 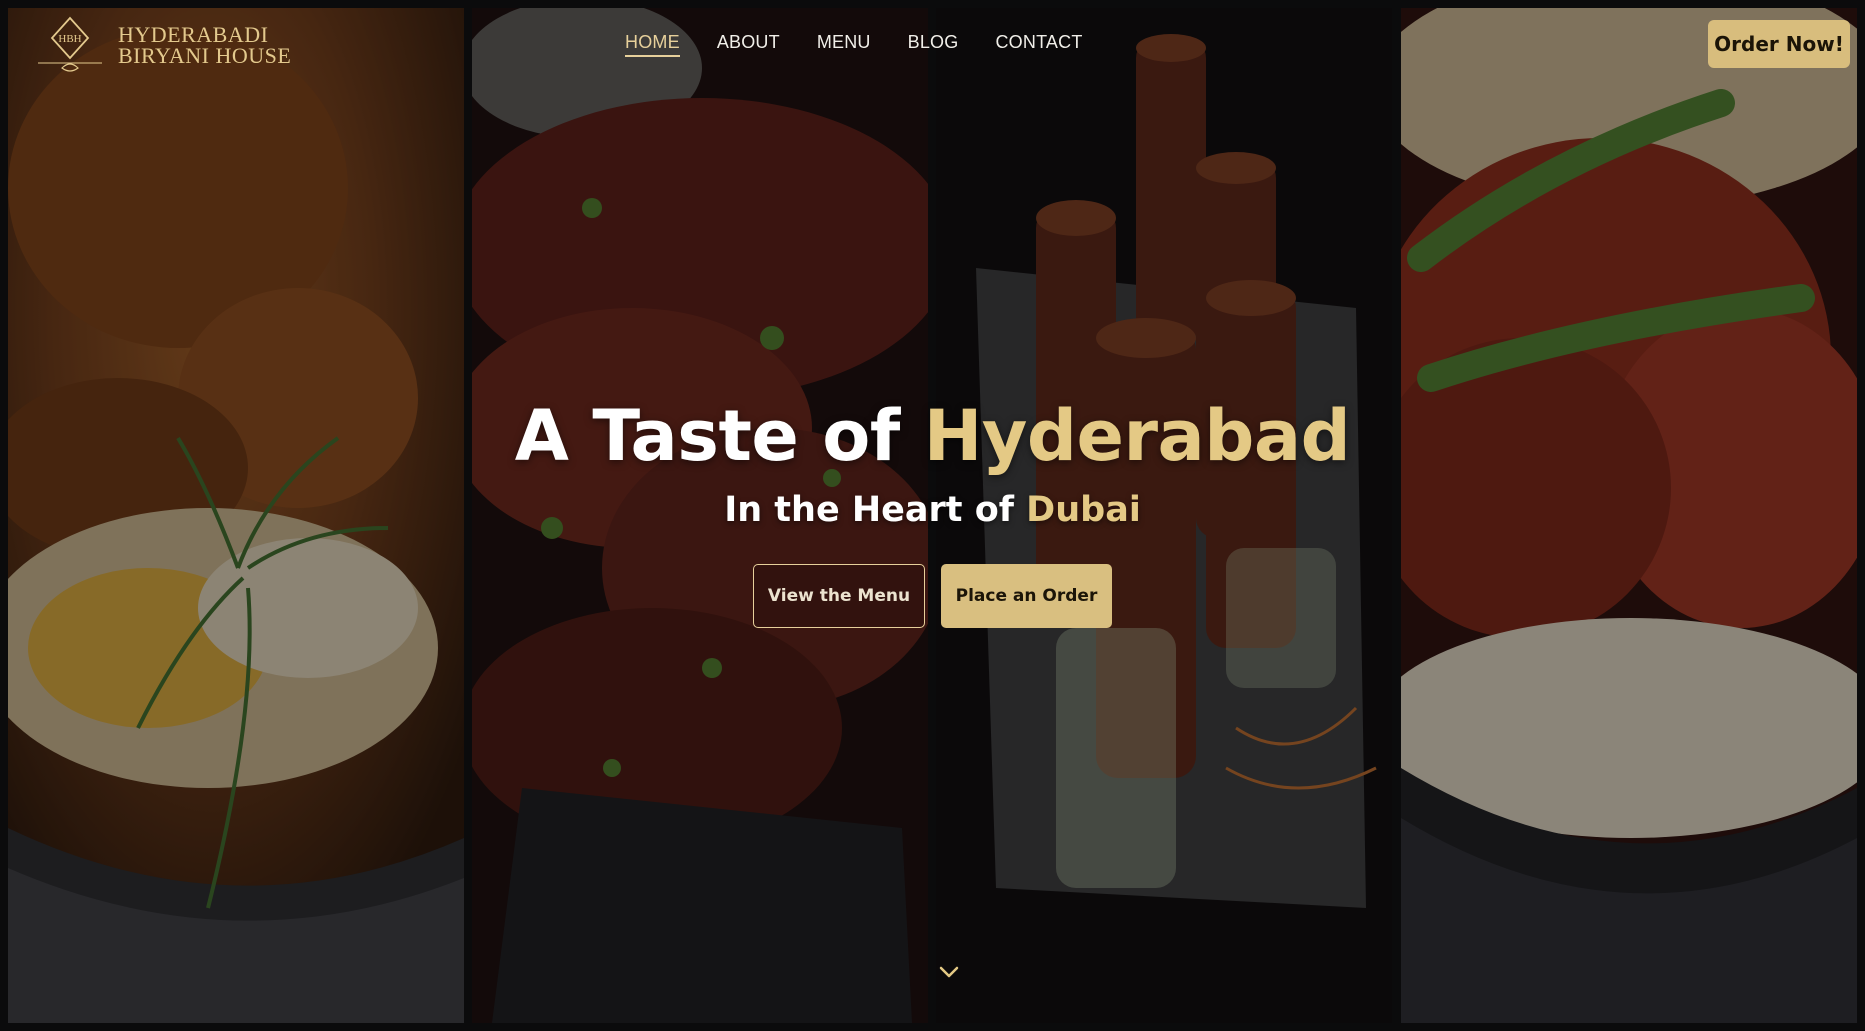 I want to click on nav-menu: MENU, so click(x=844, y=44).